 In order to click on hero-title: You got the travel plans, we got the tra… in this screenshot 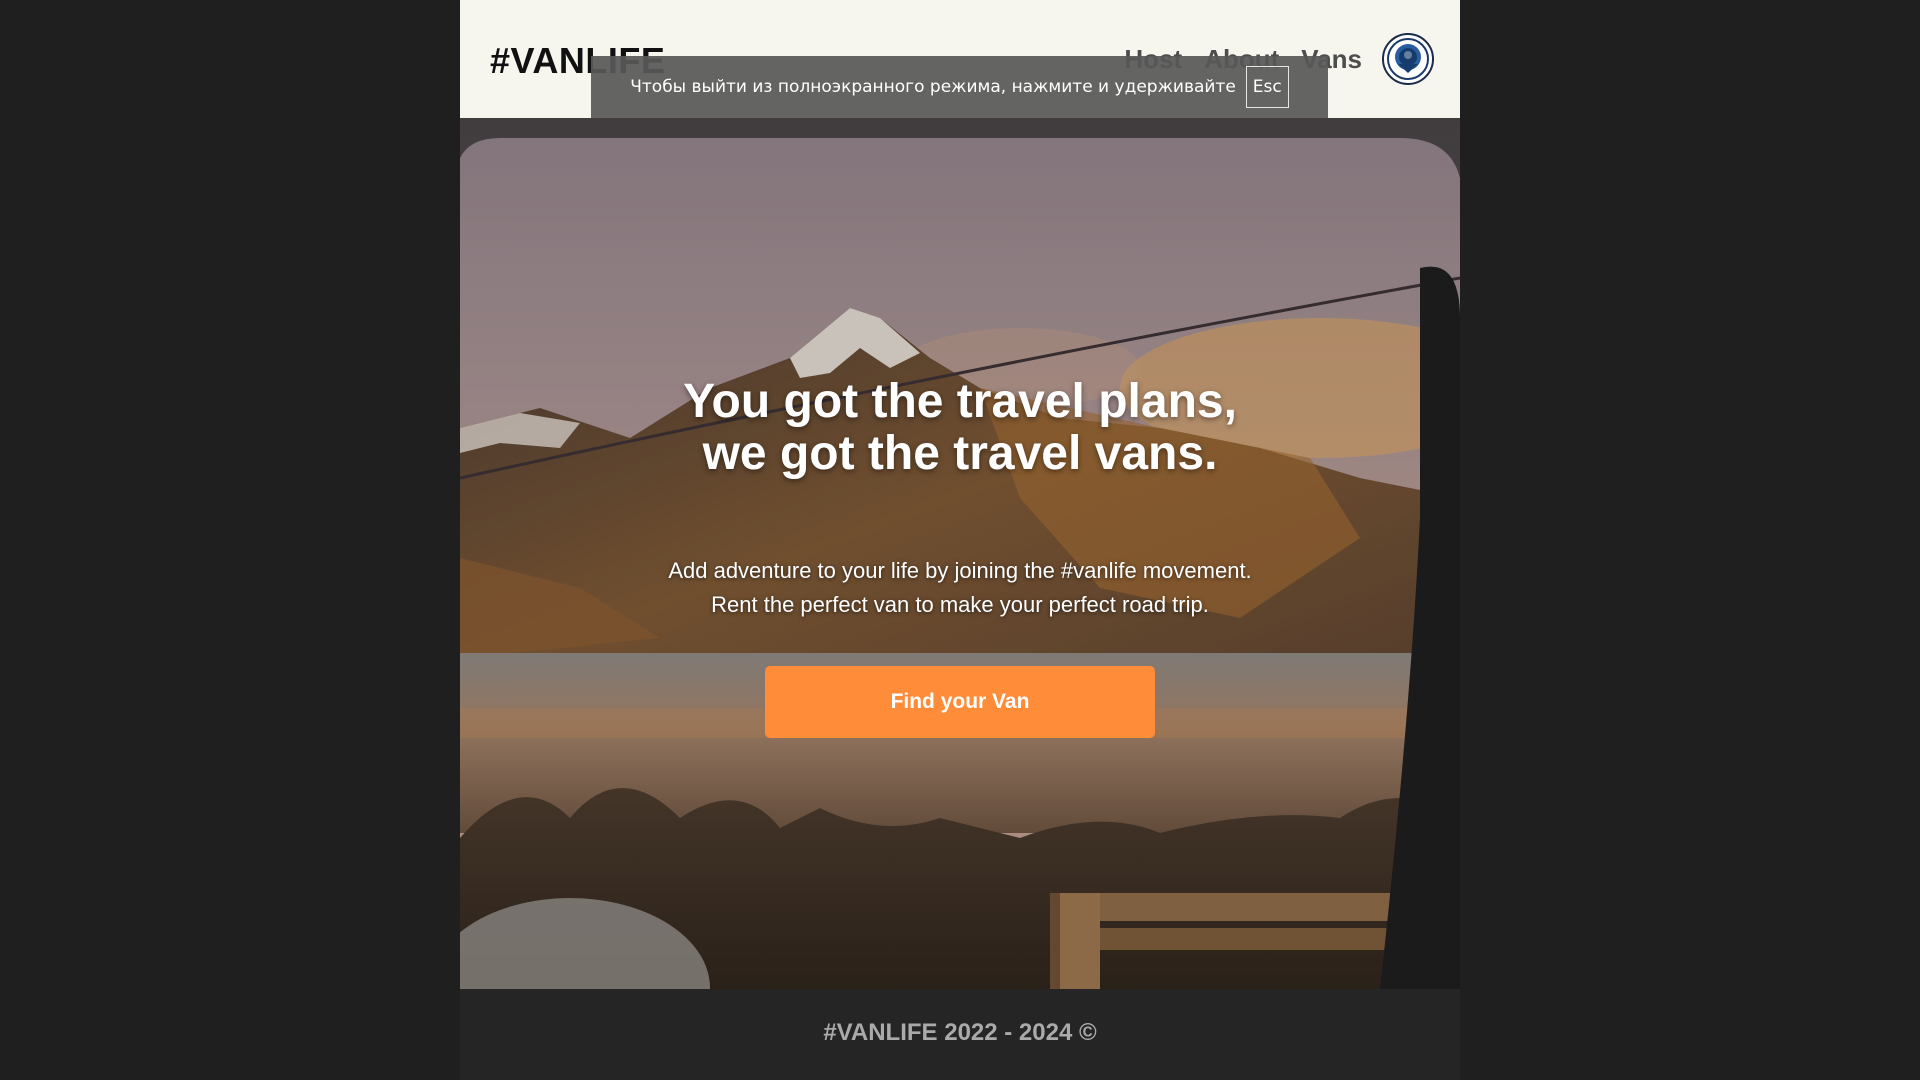, I will do `click(960, 428)`.